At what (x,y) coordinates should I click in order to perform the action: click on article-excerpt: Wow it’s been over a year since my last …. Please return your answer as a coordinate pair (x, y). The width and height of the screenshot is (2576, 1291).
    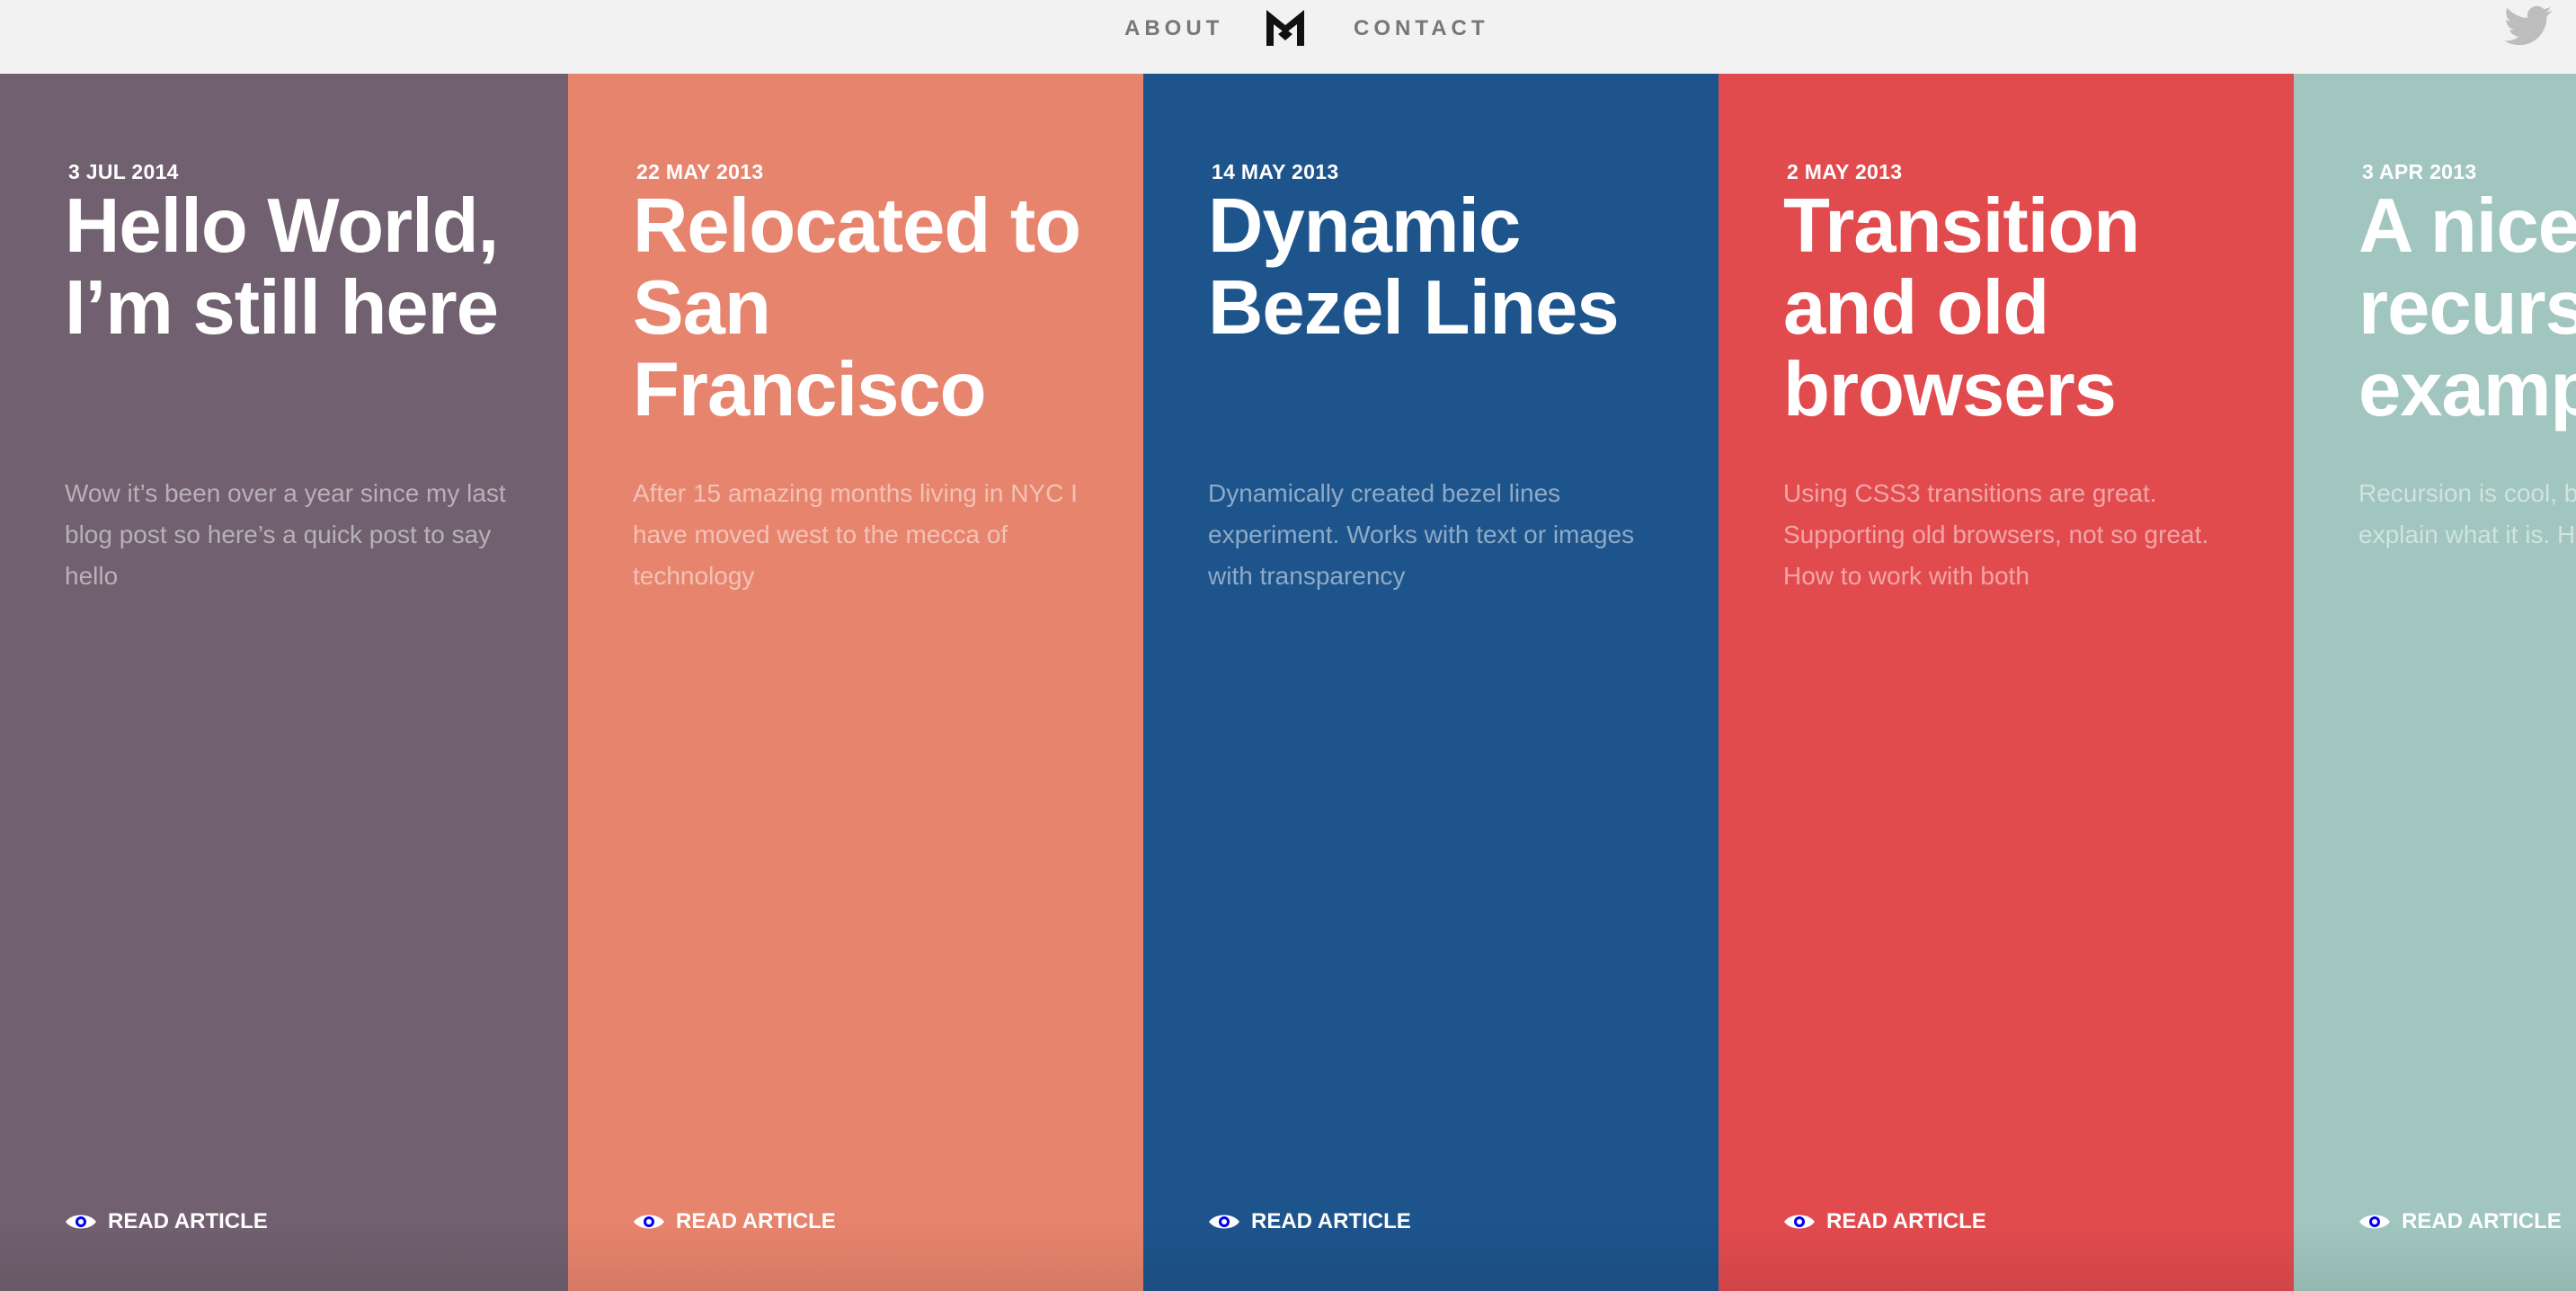
    Looking at the image, I should click on (285, 534).